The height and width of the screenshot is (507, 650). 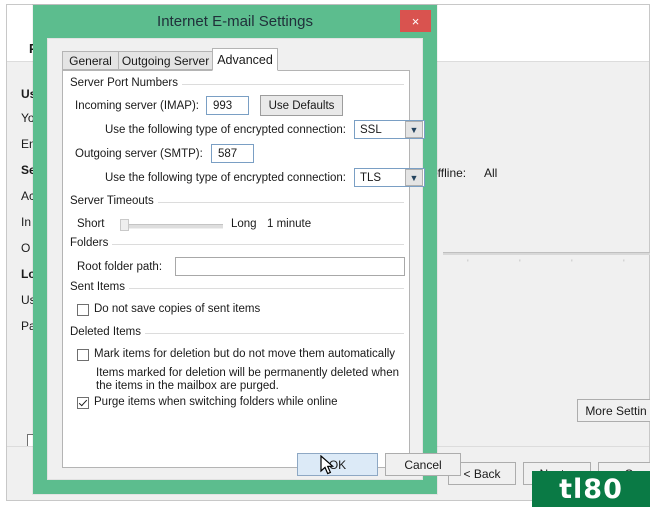 I want to click on deleted-items-help-line2: the items in the mailbox are purged., so click(x=187, y=386).